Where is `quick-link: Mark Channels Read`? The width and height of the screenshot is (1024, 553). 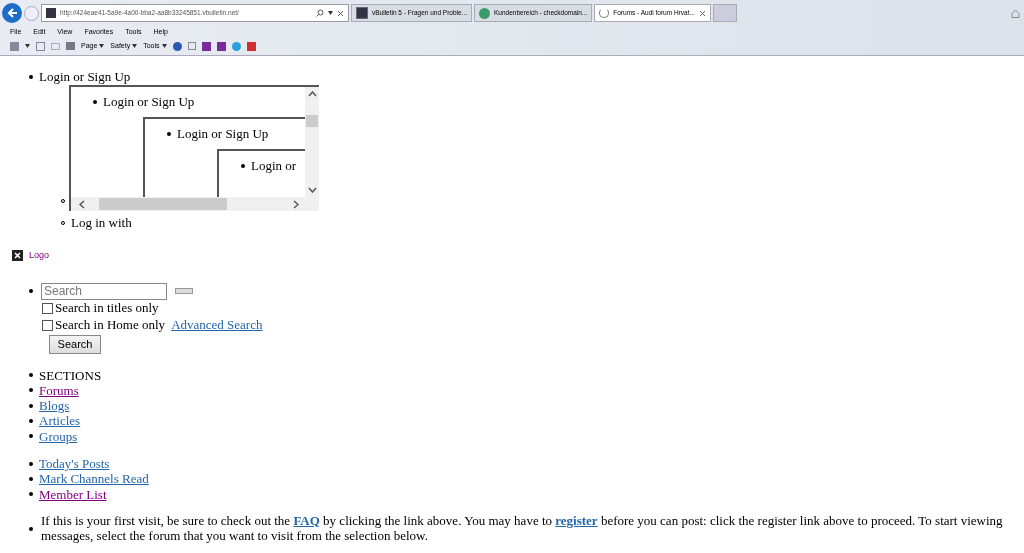 quick-link: Mark Channels Read is located at coordinates (94, 479).